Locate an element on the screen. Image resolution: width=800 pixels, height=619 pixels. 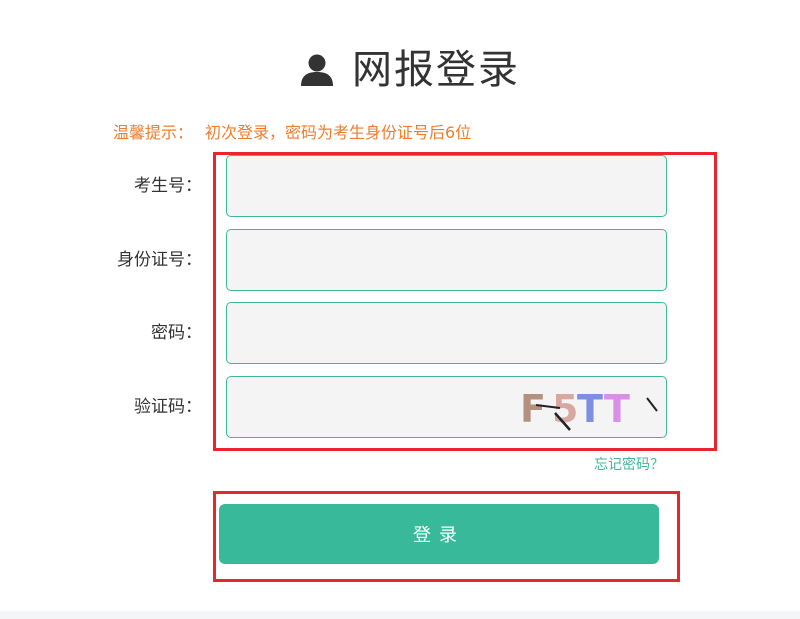
login-tip: 温馨提示： 初次登录，密码为考生身份证号后6位 is located at coordinates (292, 133).